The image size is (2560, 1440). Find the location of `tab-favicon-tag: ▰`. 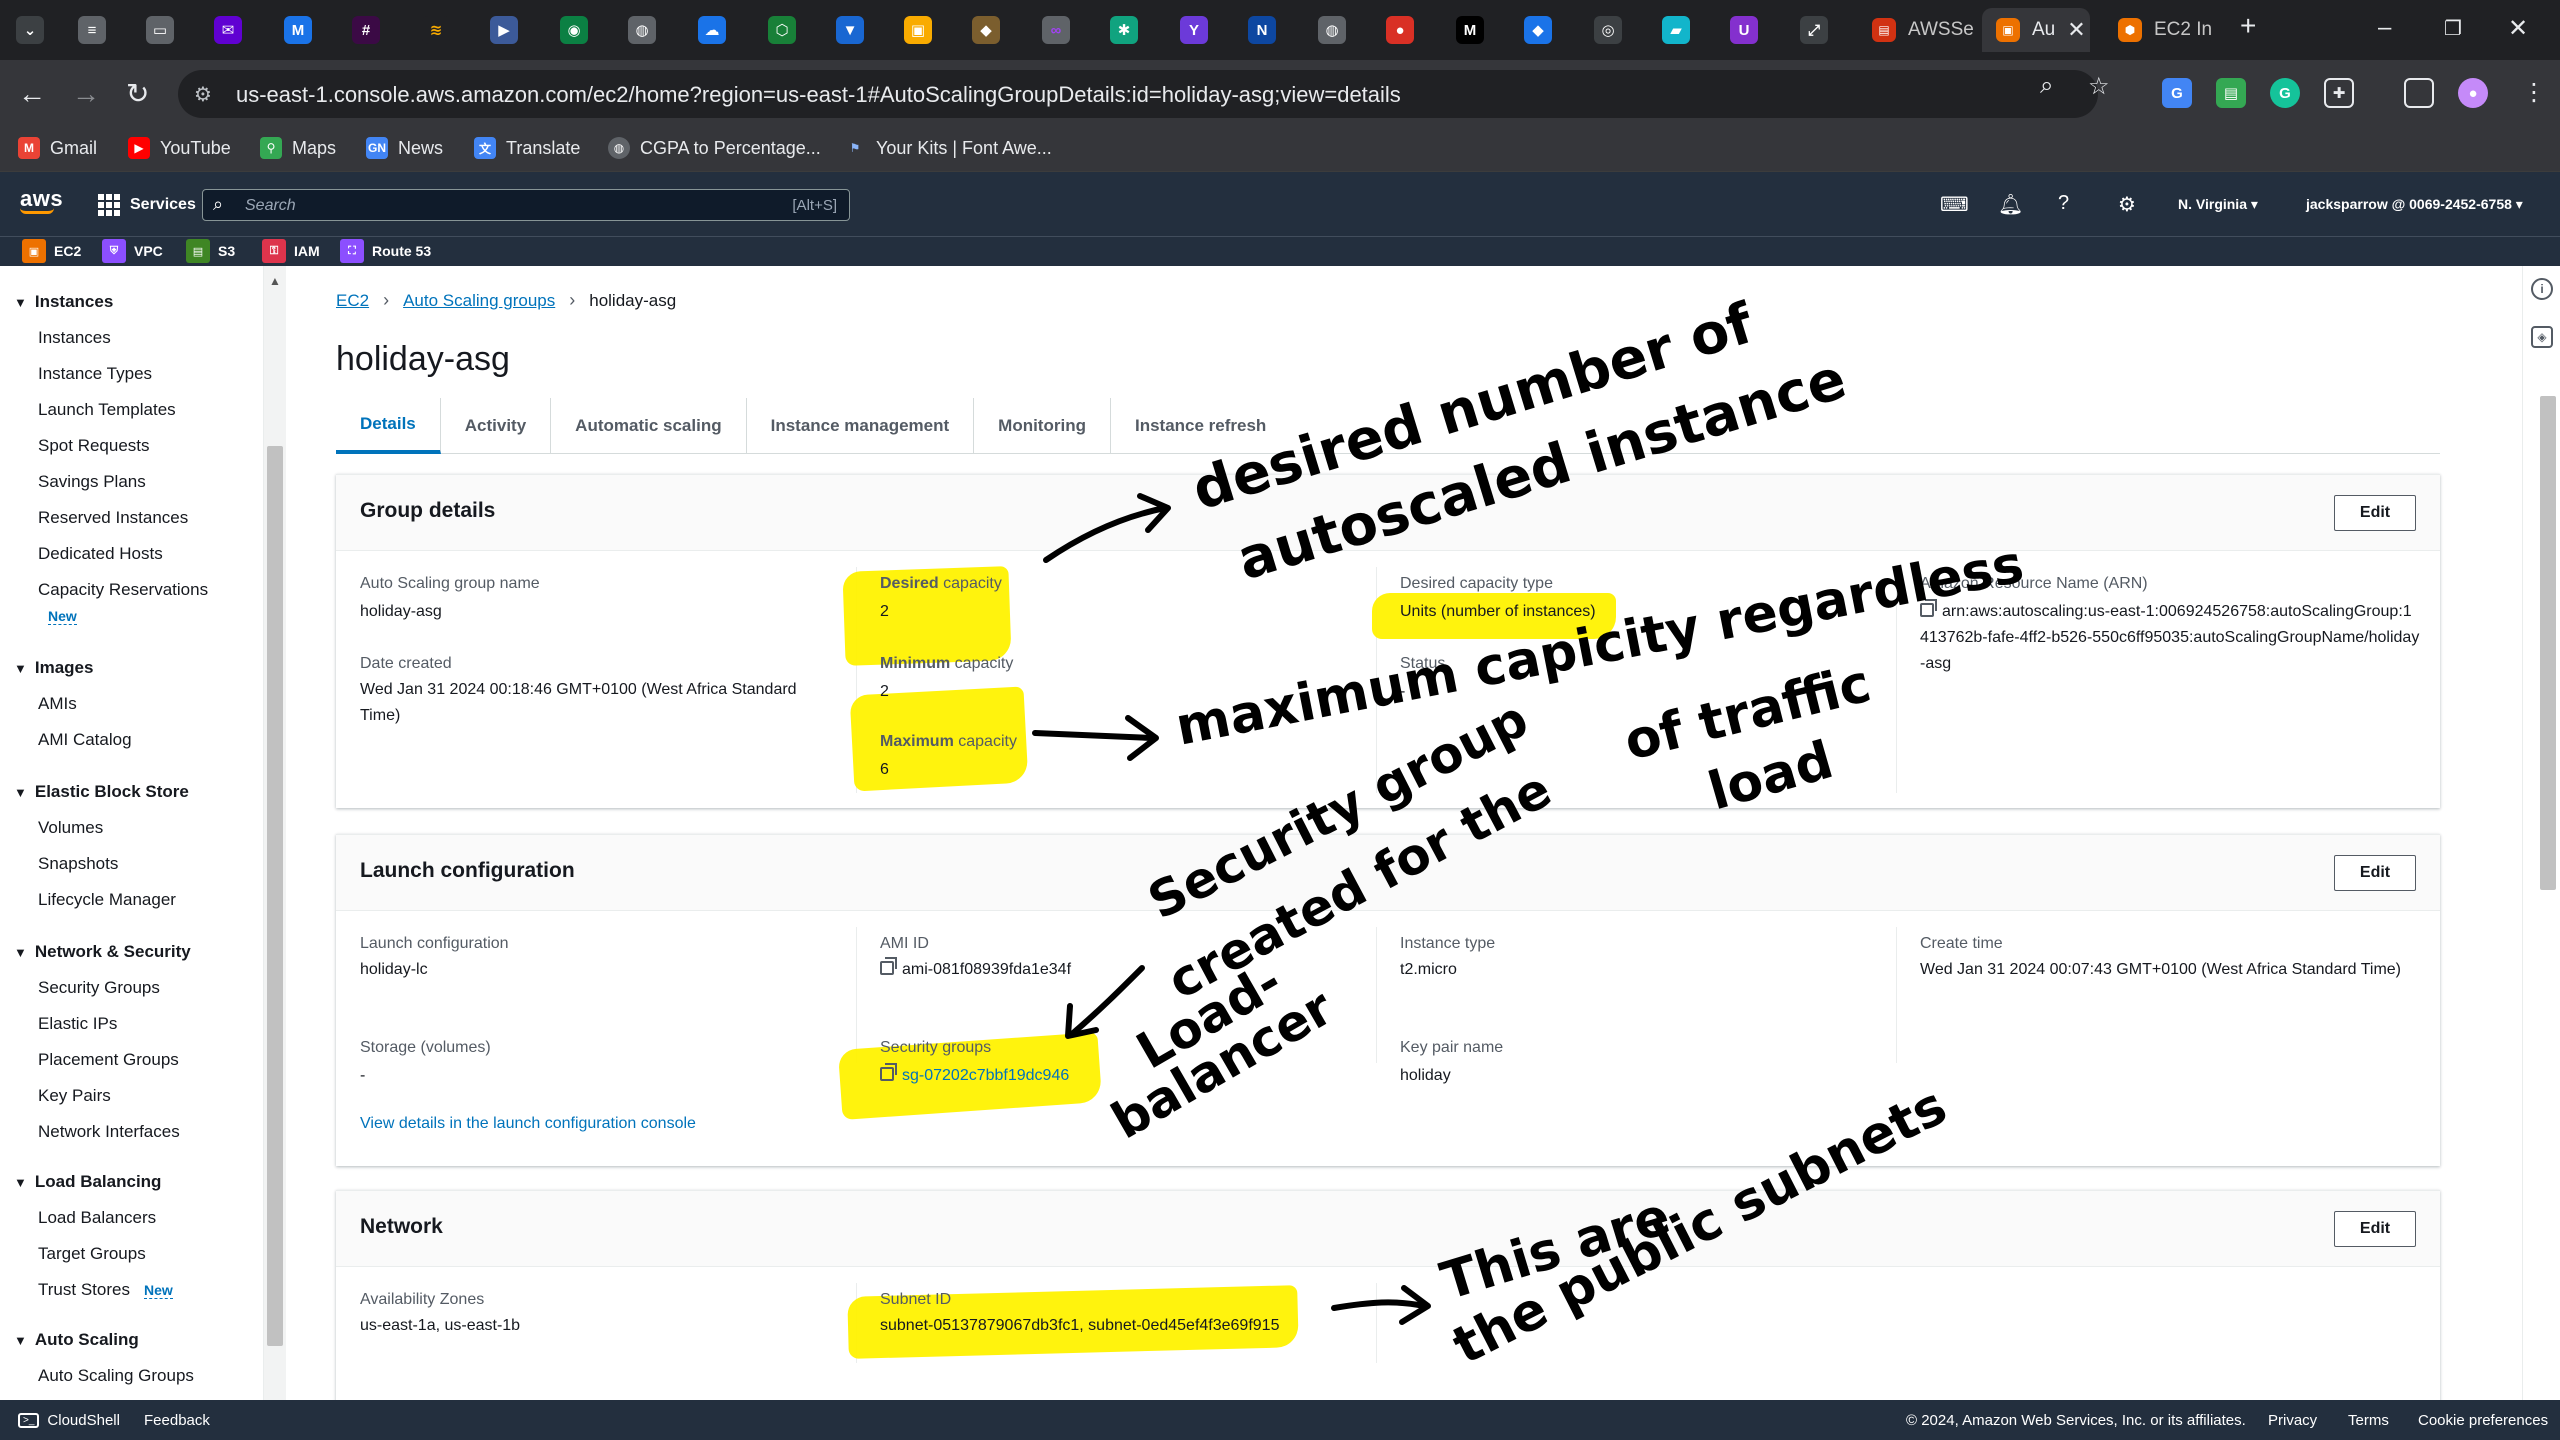

tab-favicon-tag: ▰ is located at coordinates (1676, 30).